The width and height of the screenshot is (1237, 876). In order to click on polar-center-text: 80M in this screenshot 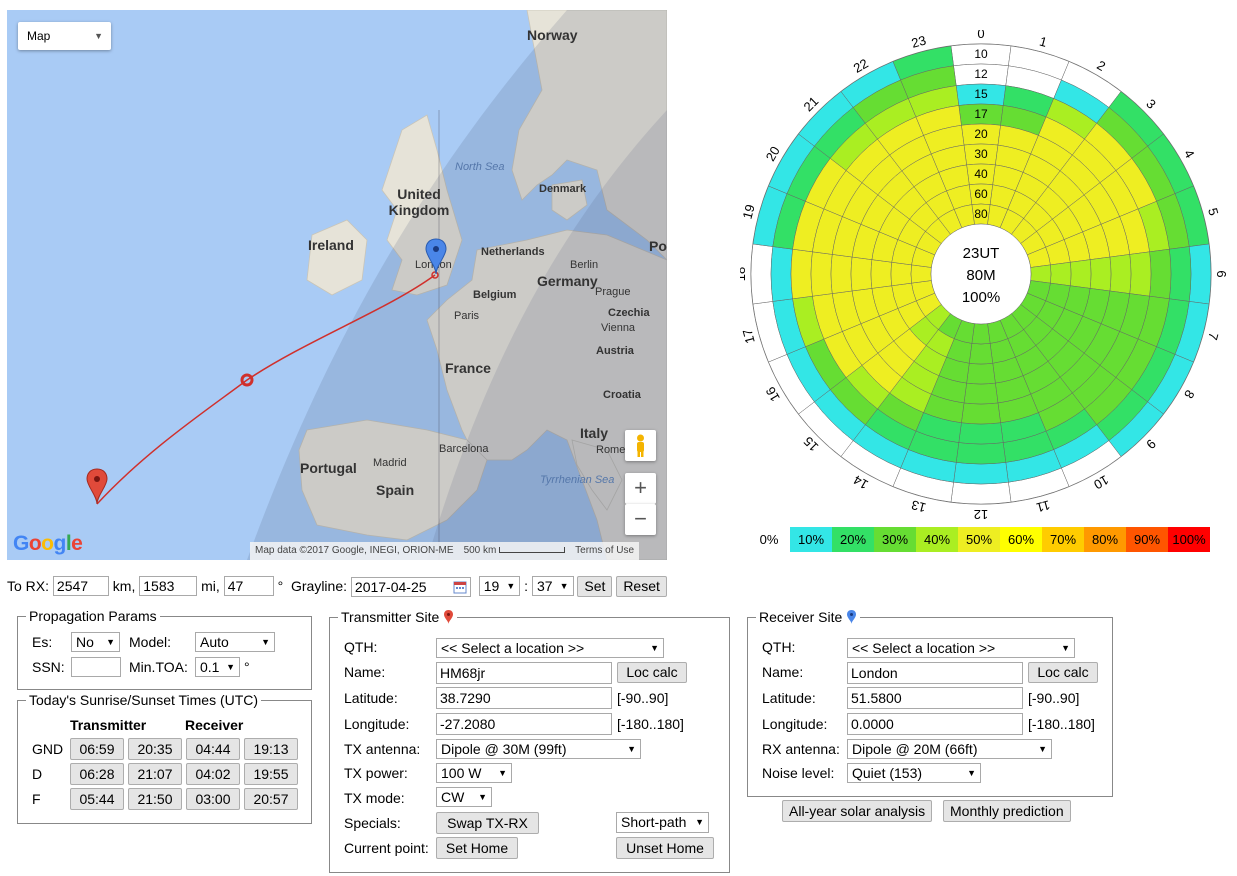, I will do `click(980, 275)`.